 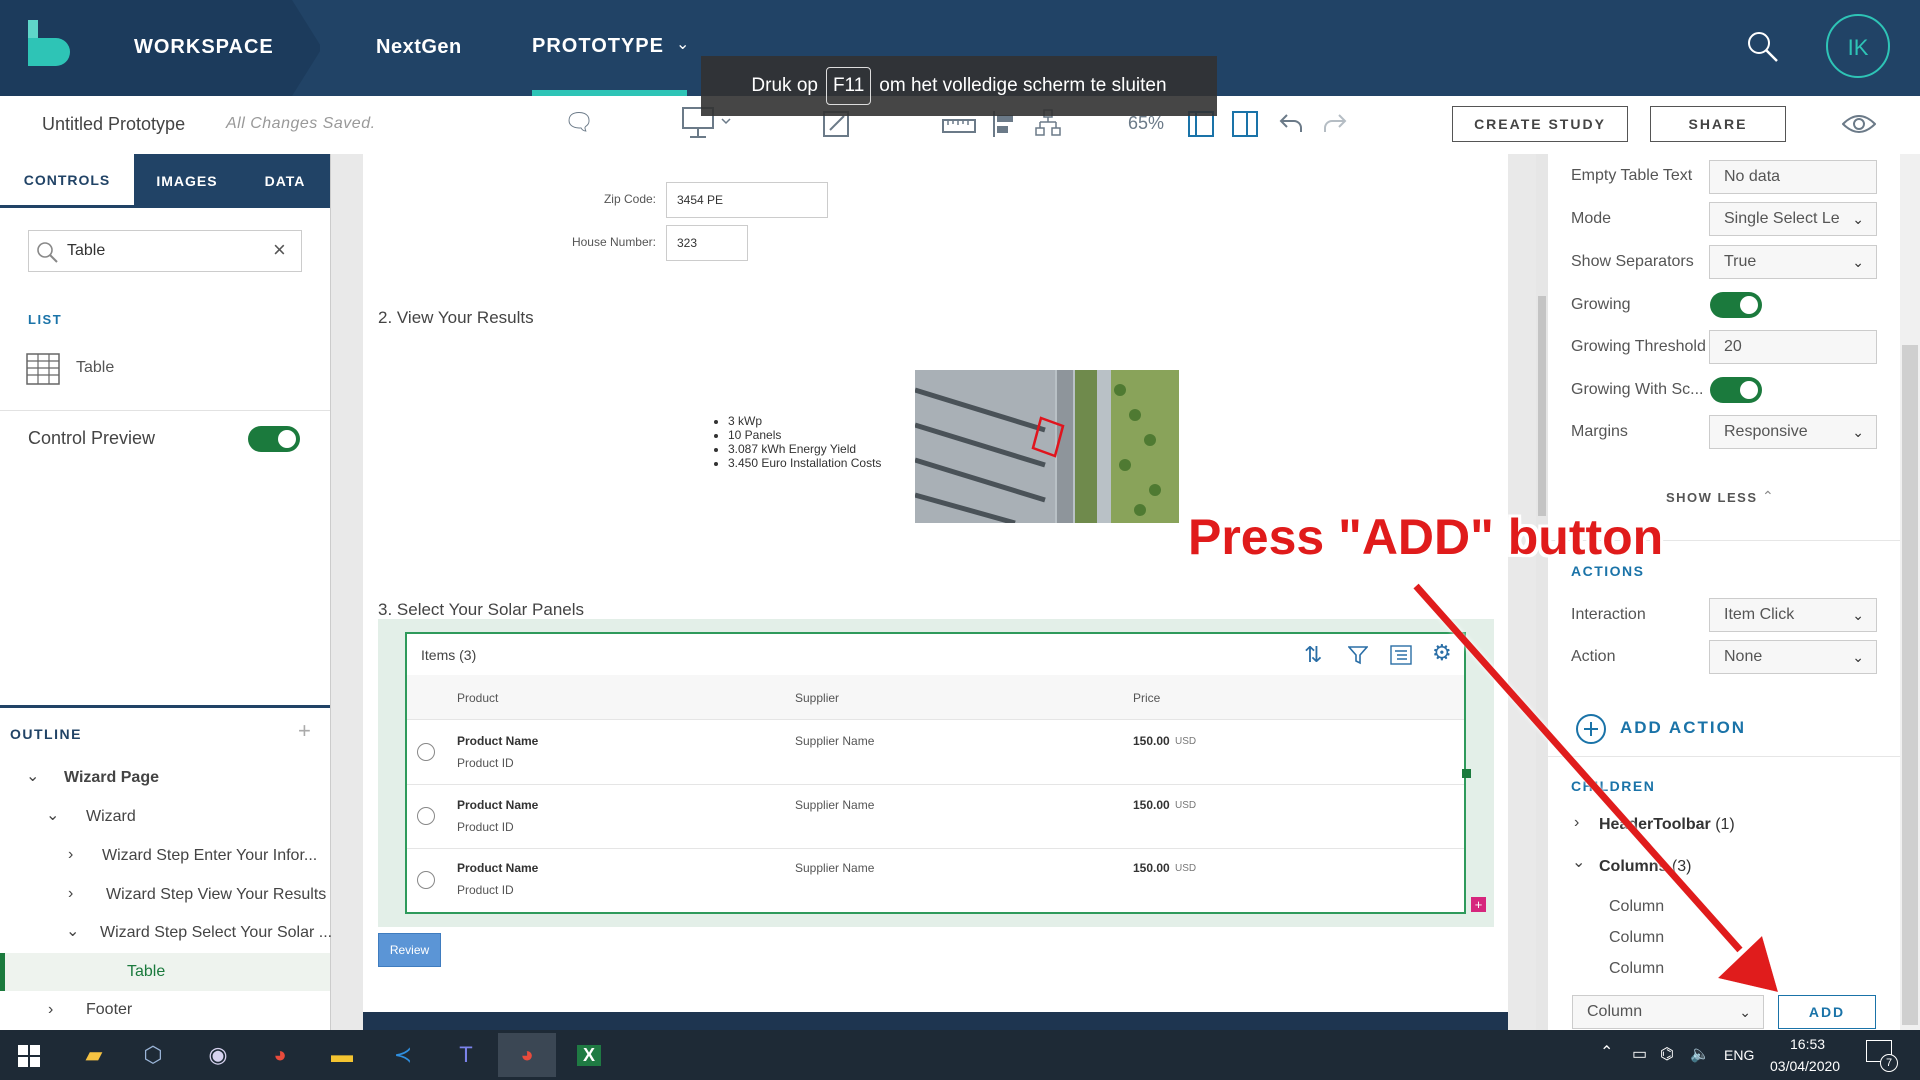 What do you see at coordinates (165, 706) in the screenshot?
I see `outline-divider` at bounding box center [165, 706].